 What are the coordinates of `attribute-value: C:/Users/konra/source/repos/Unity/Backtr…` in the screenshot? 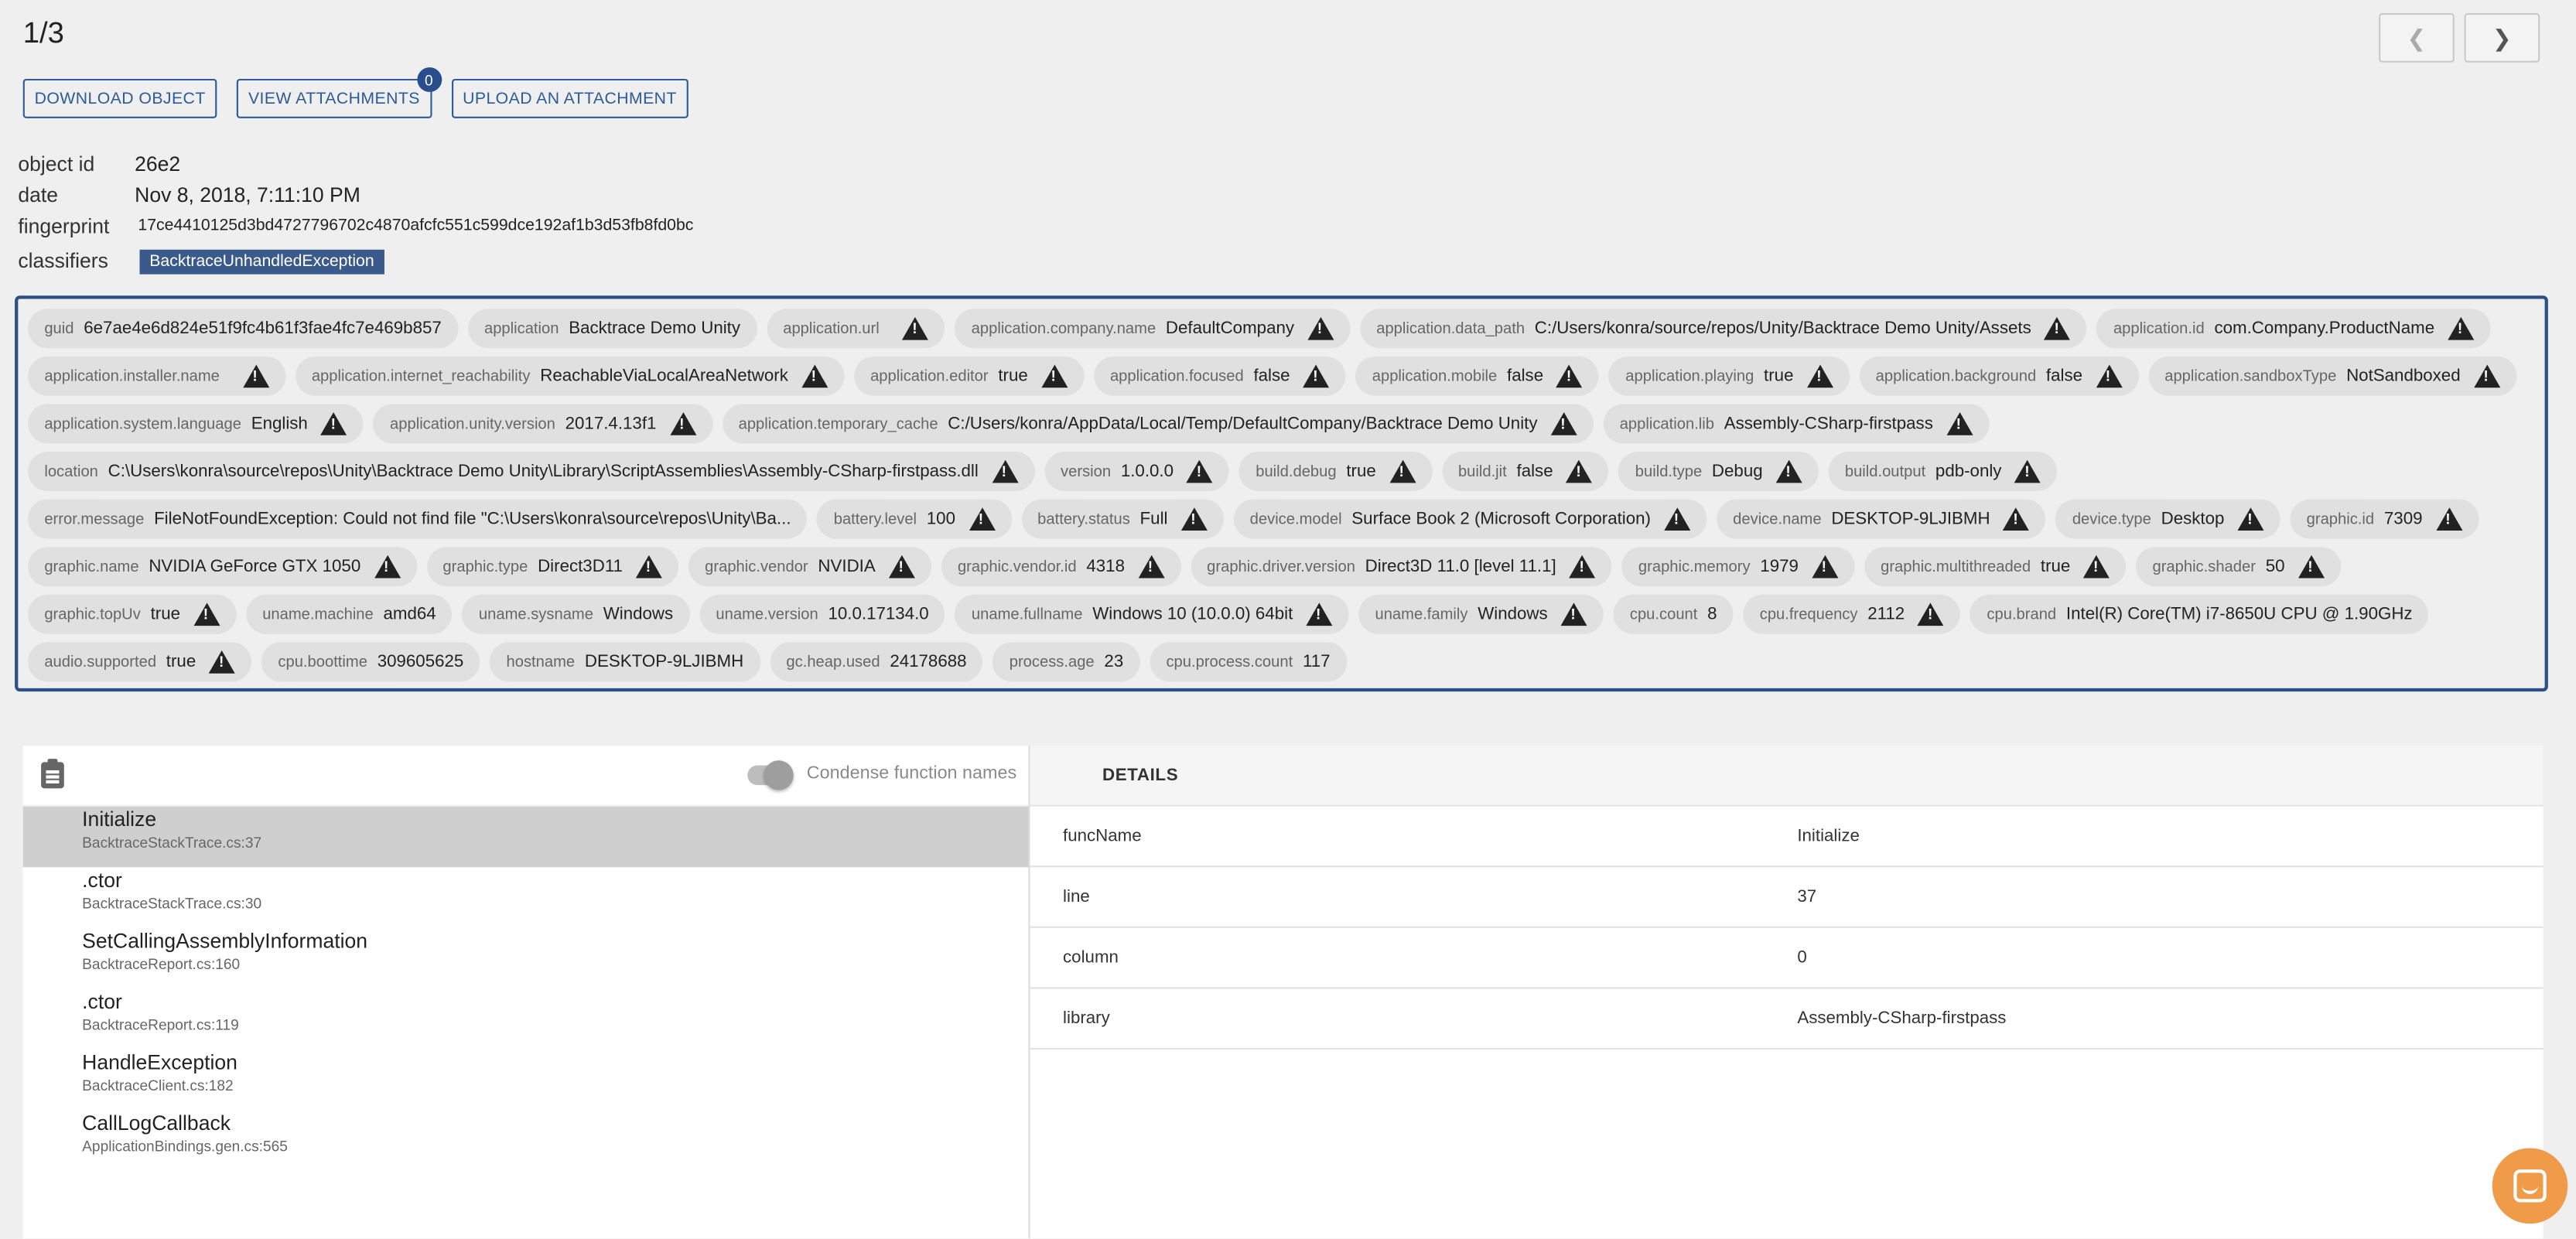 It's located at (1783, 328).